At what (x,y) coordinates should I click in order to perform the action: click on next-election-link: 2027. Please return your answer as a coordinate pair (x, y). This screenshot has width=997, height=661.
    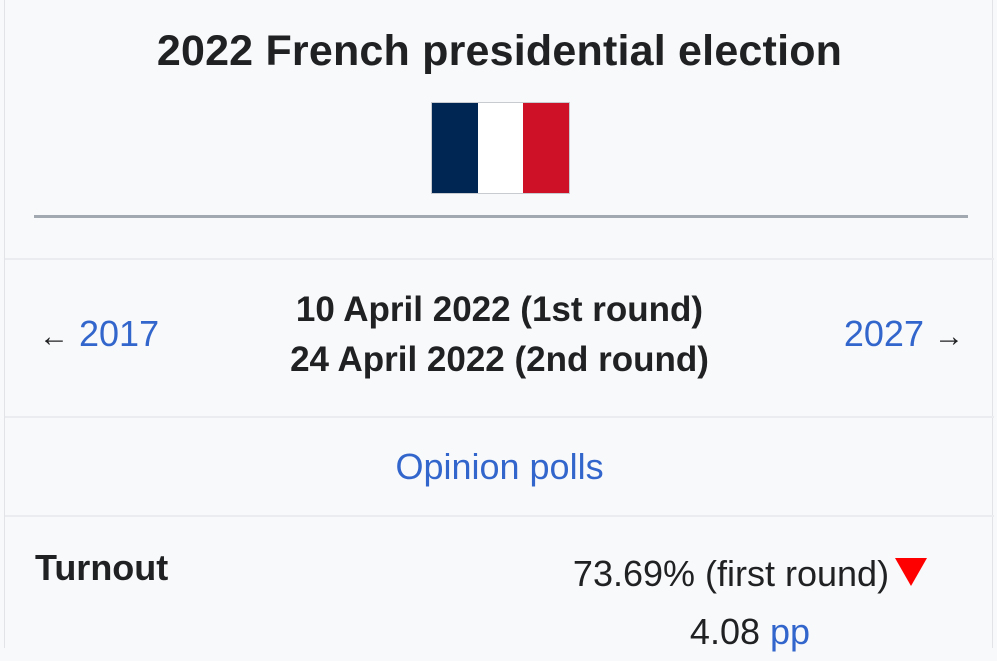
    Looking at the image, I should click on (884, 333).